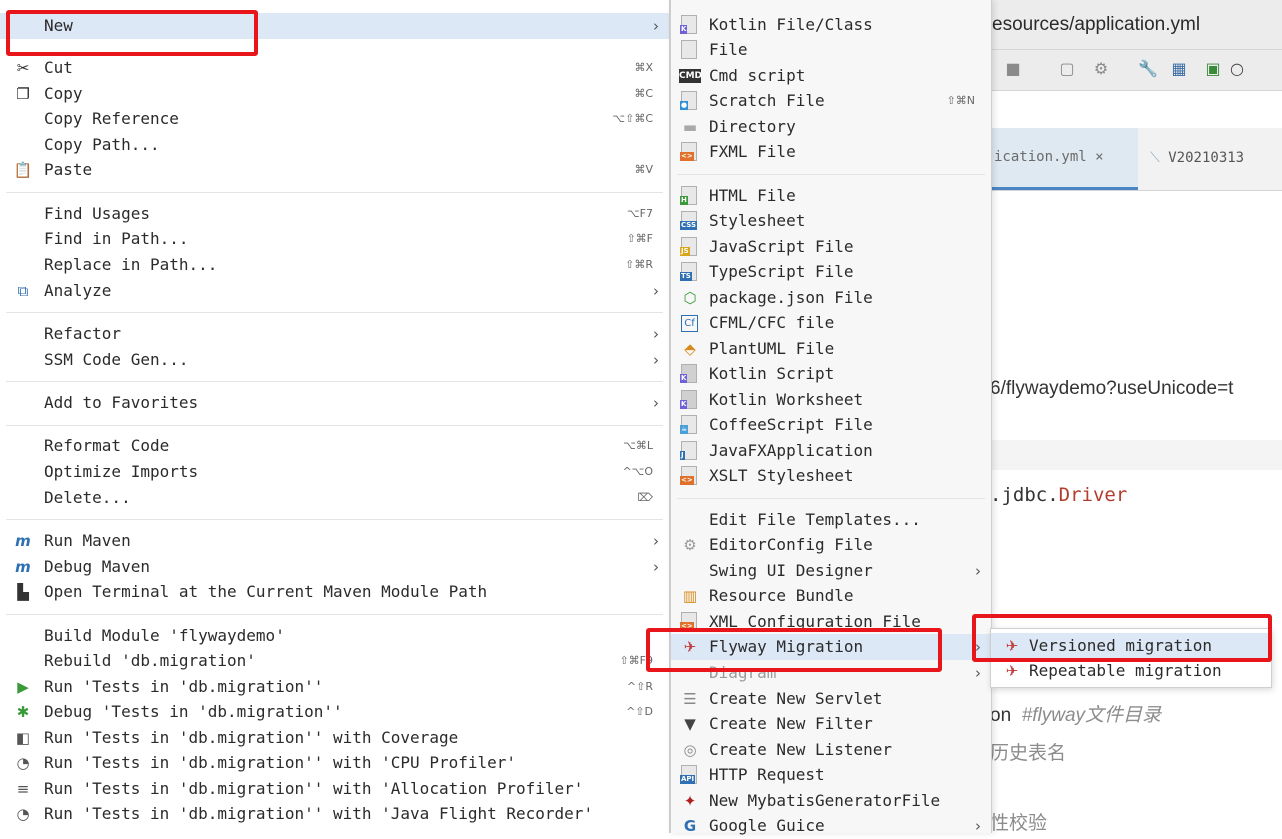  What do you see at coordinates (688, 399) in the screenshot?
I see `kotlin-worksheet-icon: K` at bounding box center [688, 399].